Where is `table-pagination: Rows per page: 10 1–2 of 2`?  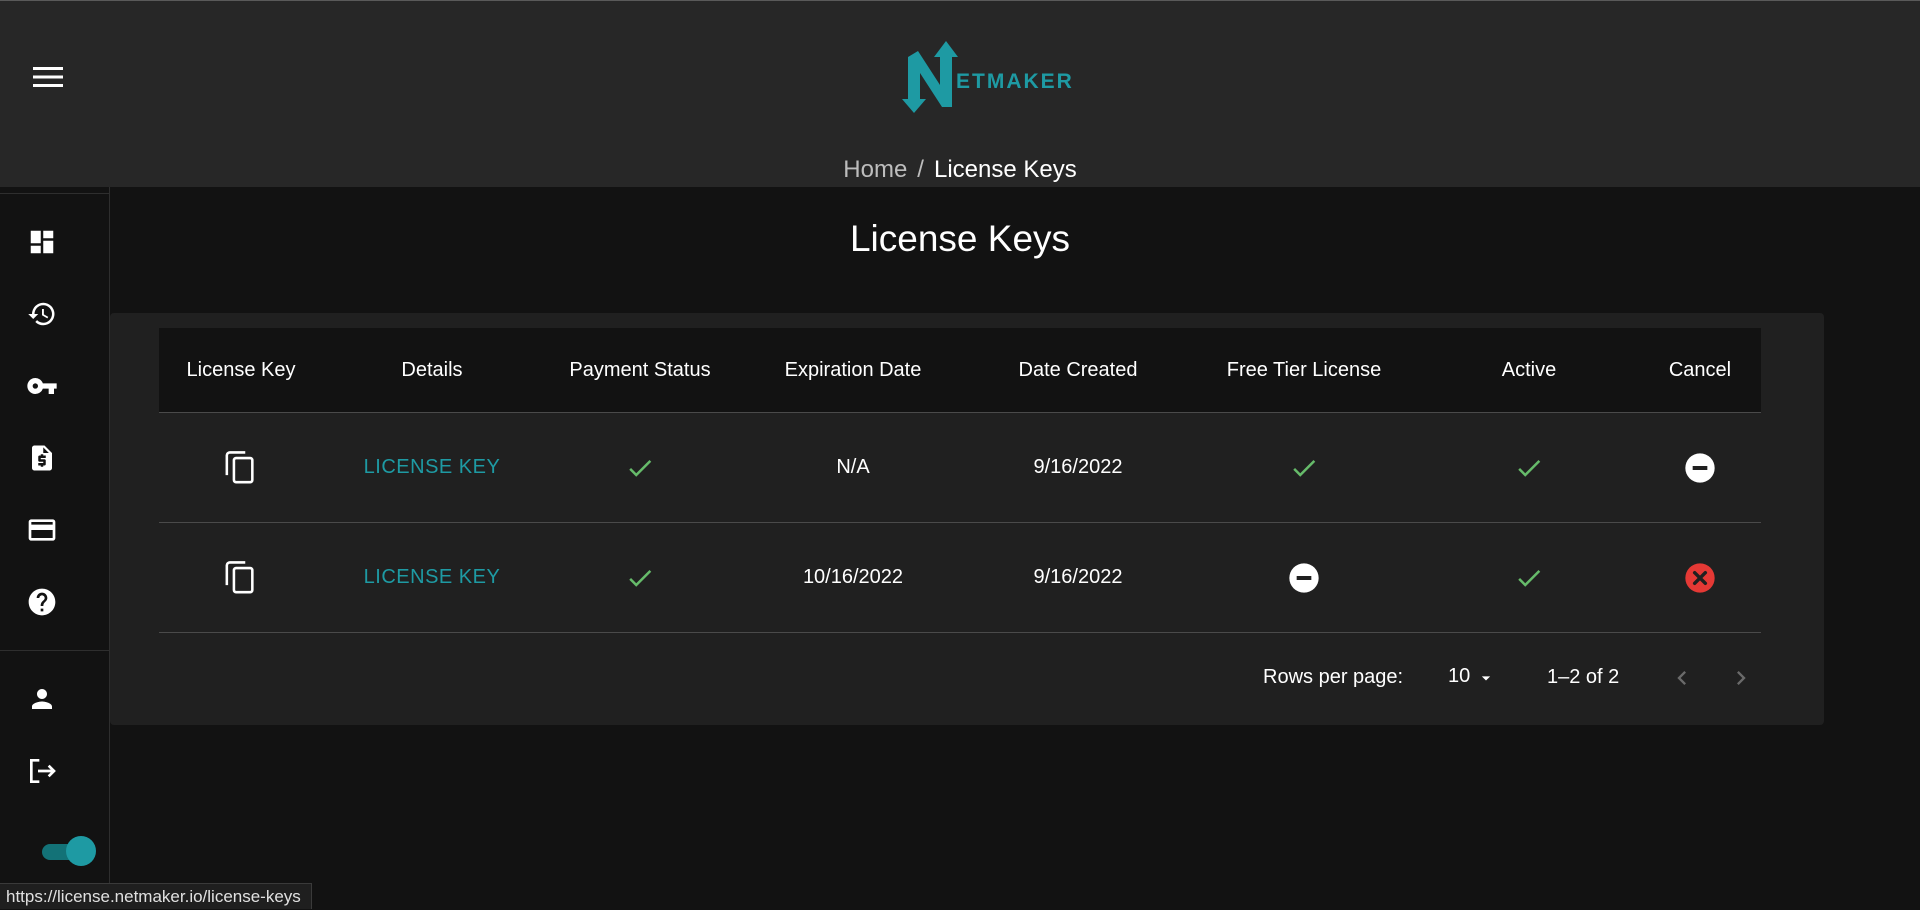 table-pagination: Rows per page: 10 1–2 of 2 is located at coordinates (967, 678).